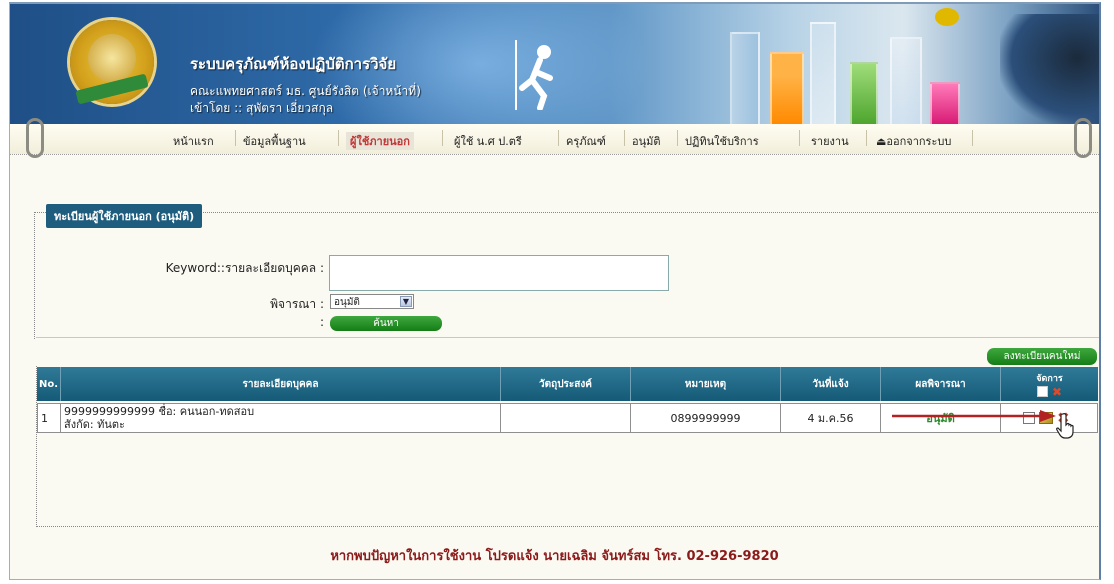 Image resolution: width=1114 pixels, height=584 pixels. Describe the element at coordinates (499, 273) in the screenshot. I see `keyword-input` at that location.